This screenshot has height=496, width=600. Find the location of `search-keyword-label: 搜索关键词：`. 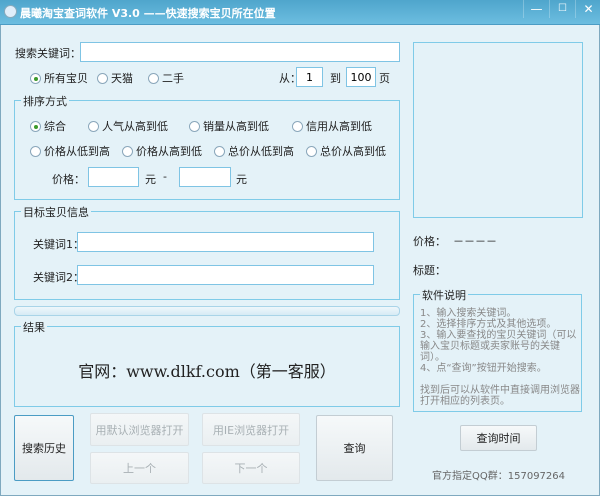

search-keyword-label: 搜索关键词： is located at coordinates (48, 53).